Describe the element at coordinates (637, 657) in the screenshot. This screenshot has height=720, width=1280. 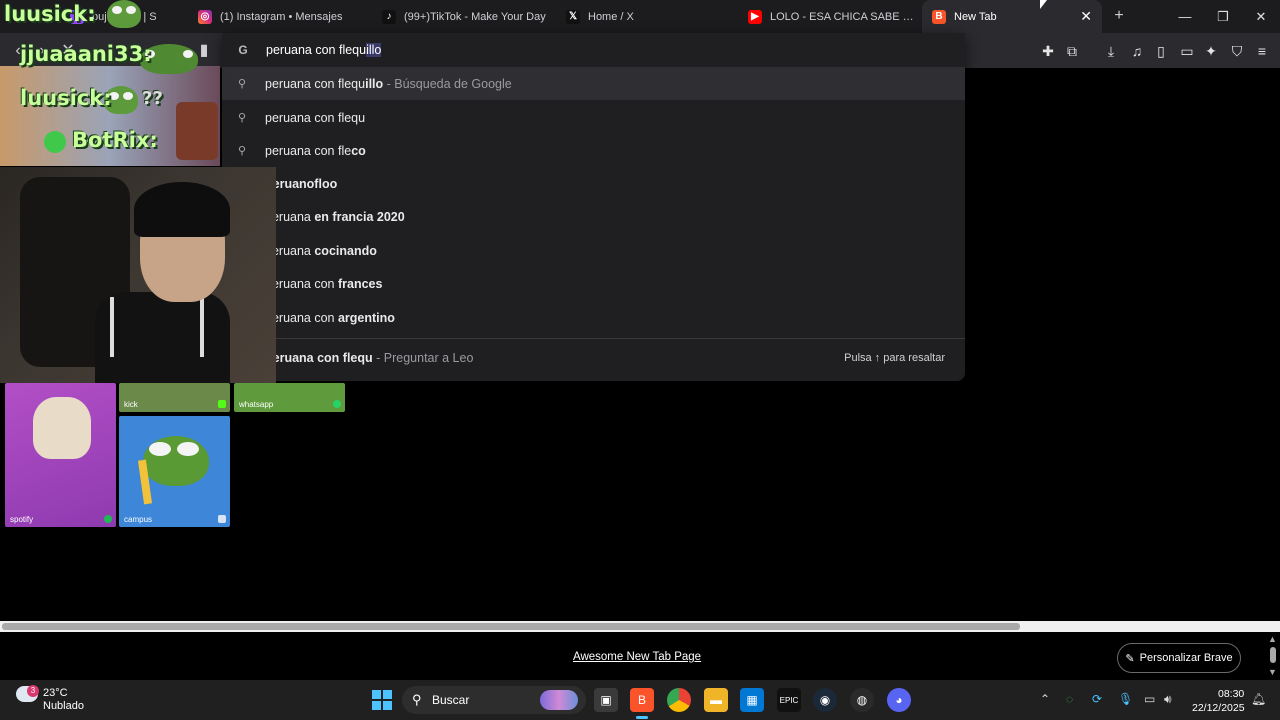
I see `awesome-new-tab-link: Awesome New Tab Page` at that location.